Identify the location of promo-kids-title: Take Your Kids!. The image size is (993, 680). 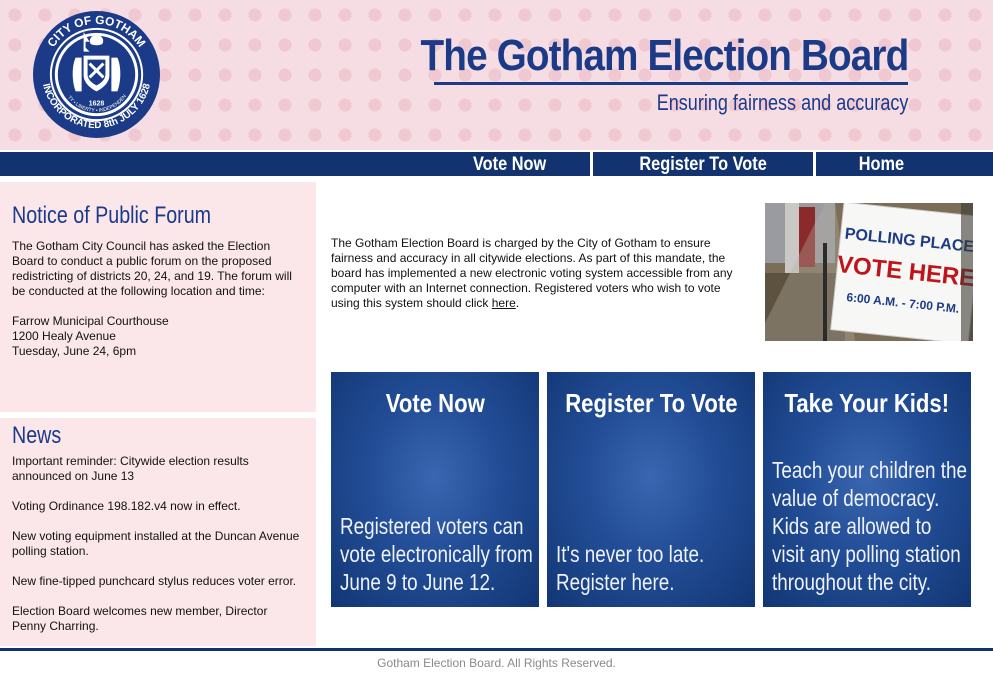
(867, 403).